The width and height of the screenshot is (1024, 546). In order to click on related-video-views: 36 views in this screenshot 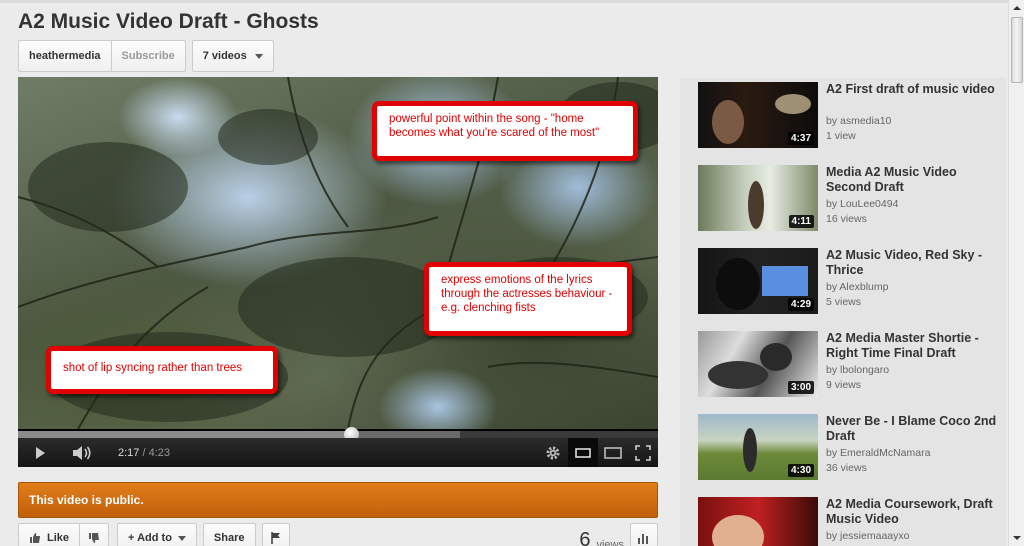, I will do `click(846, 468)`.